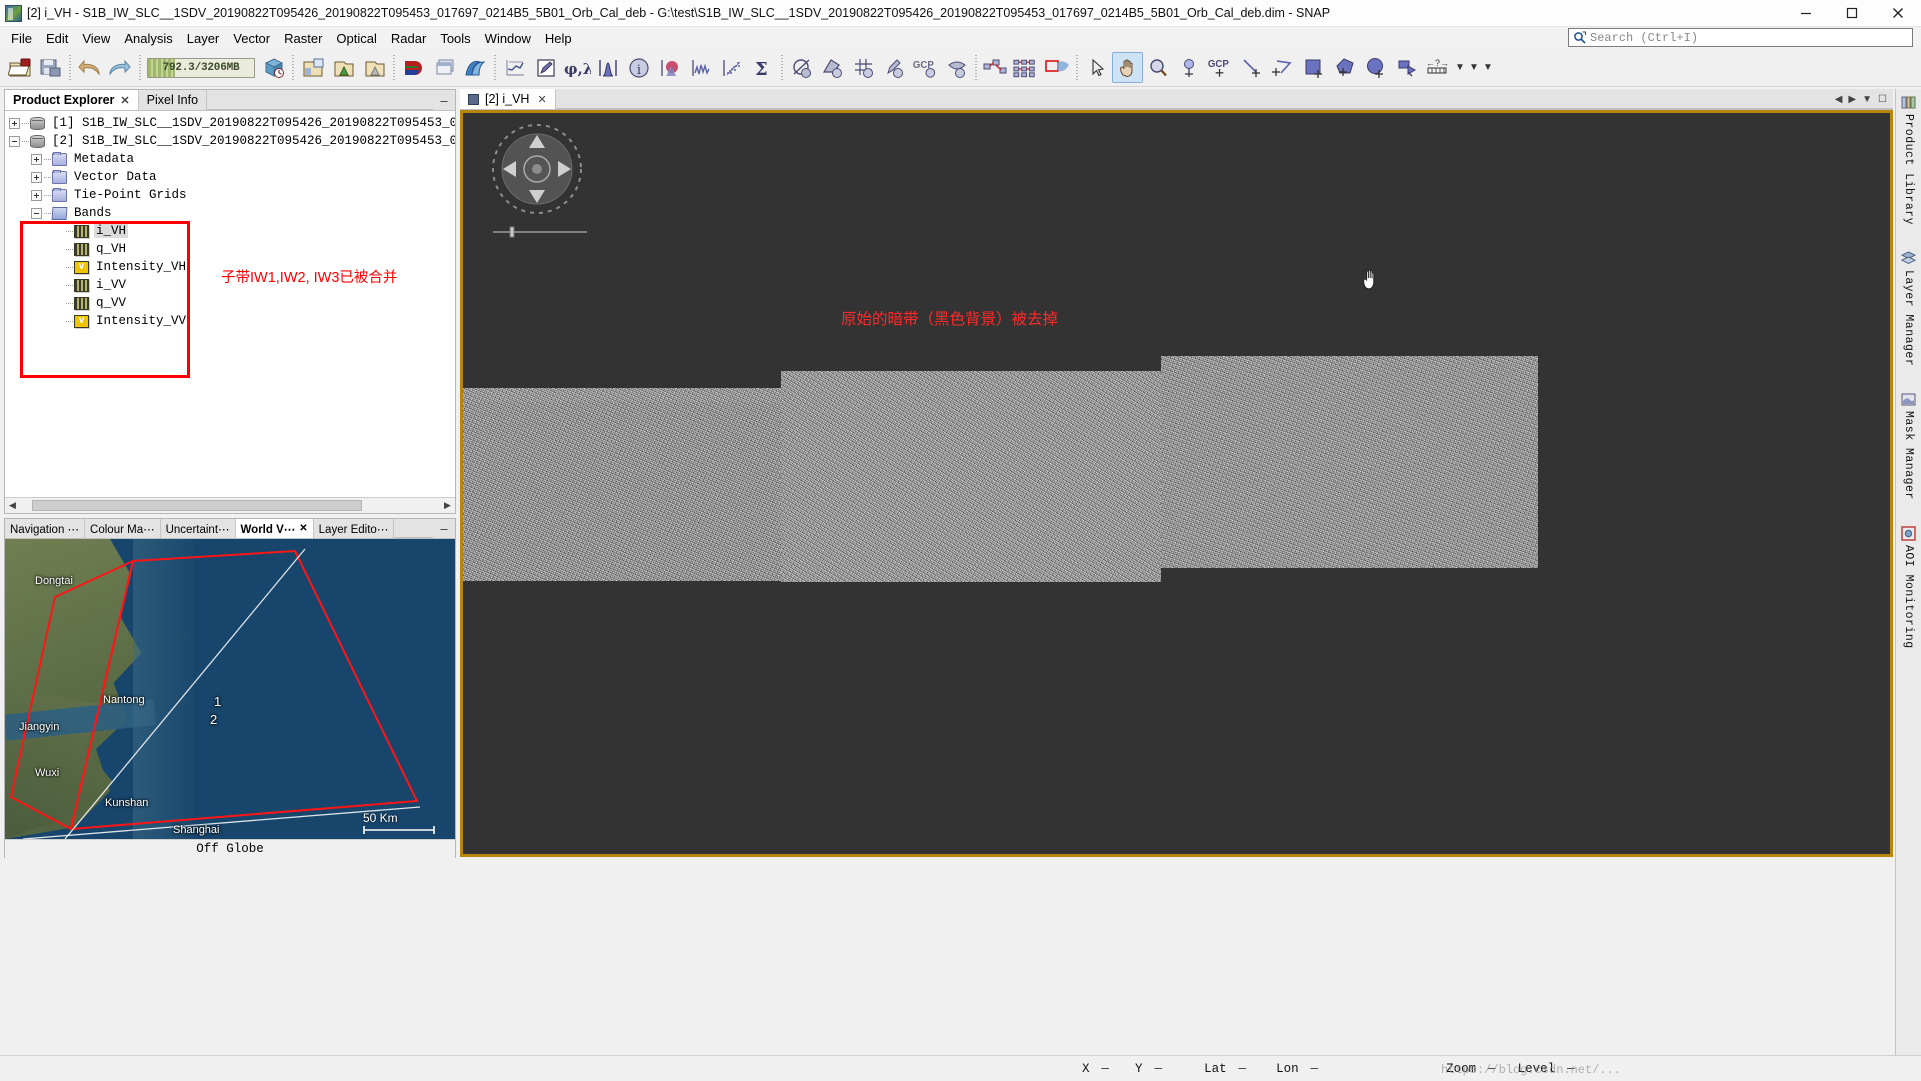 Image resolution: width=1921 pixels, height=1081 pixels. Describe the element at coordinates (1251, 67) in the screenshot. I see `line-drawing-tool-icon` at that location.